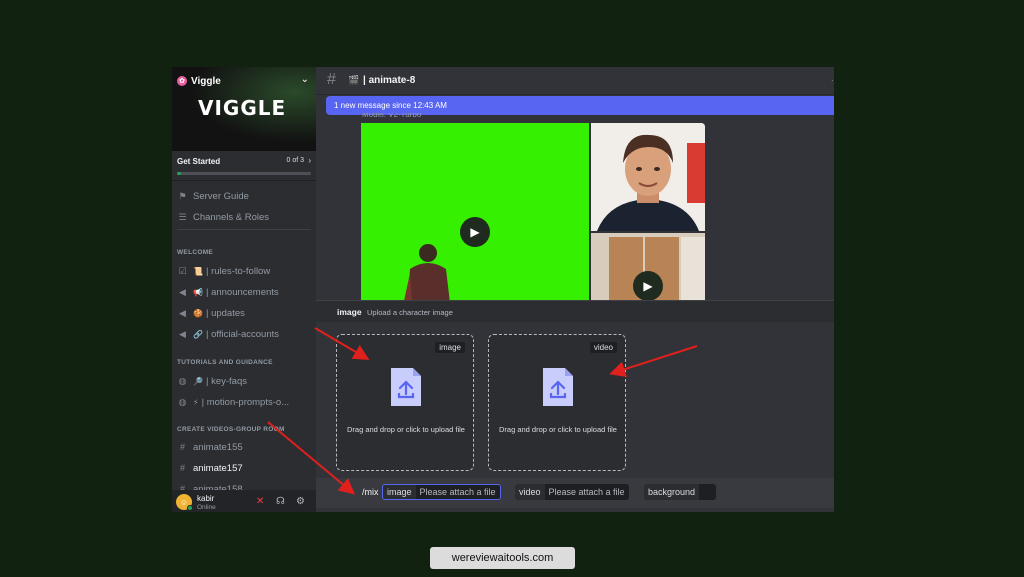 The height and width of the screenshot is (577, 1024). I want to click on channel-animate155: # animate155, so click(245, 447).